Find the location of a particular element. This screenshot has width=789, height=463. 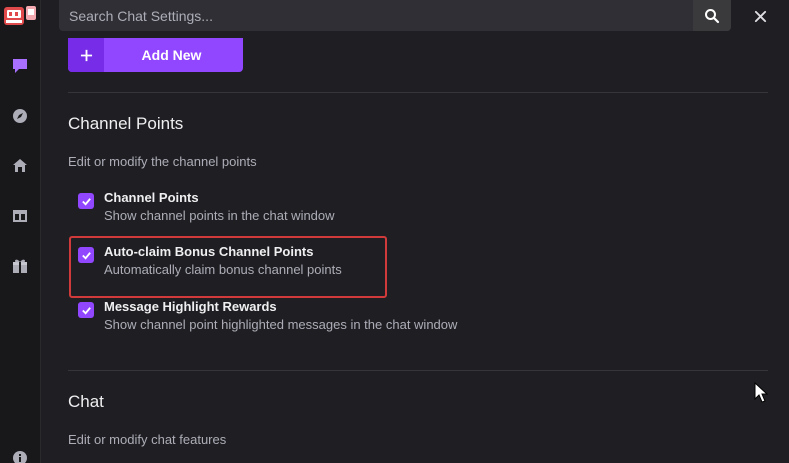

section-title-chat: Chat is located at coordinates (86, 401).